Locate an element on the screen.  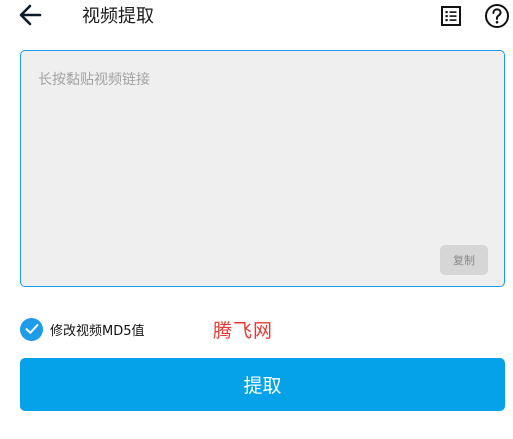
watermark-text: 腾飞网 is located at coordinates (243, 331).